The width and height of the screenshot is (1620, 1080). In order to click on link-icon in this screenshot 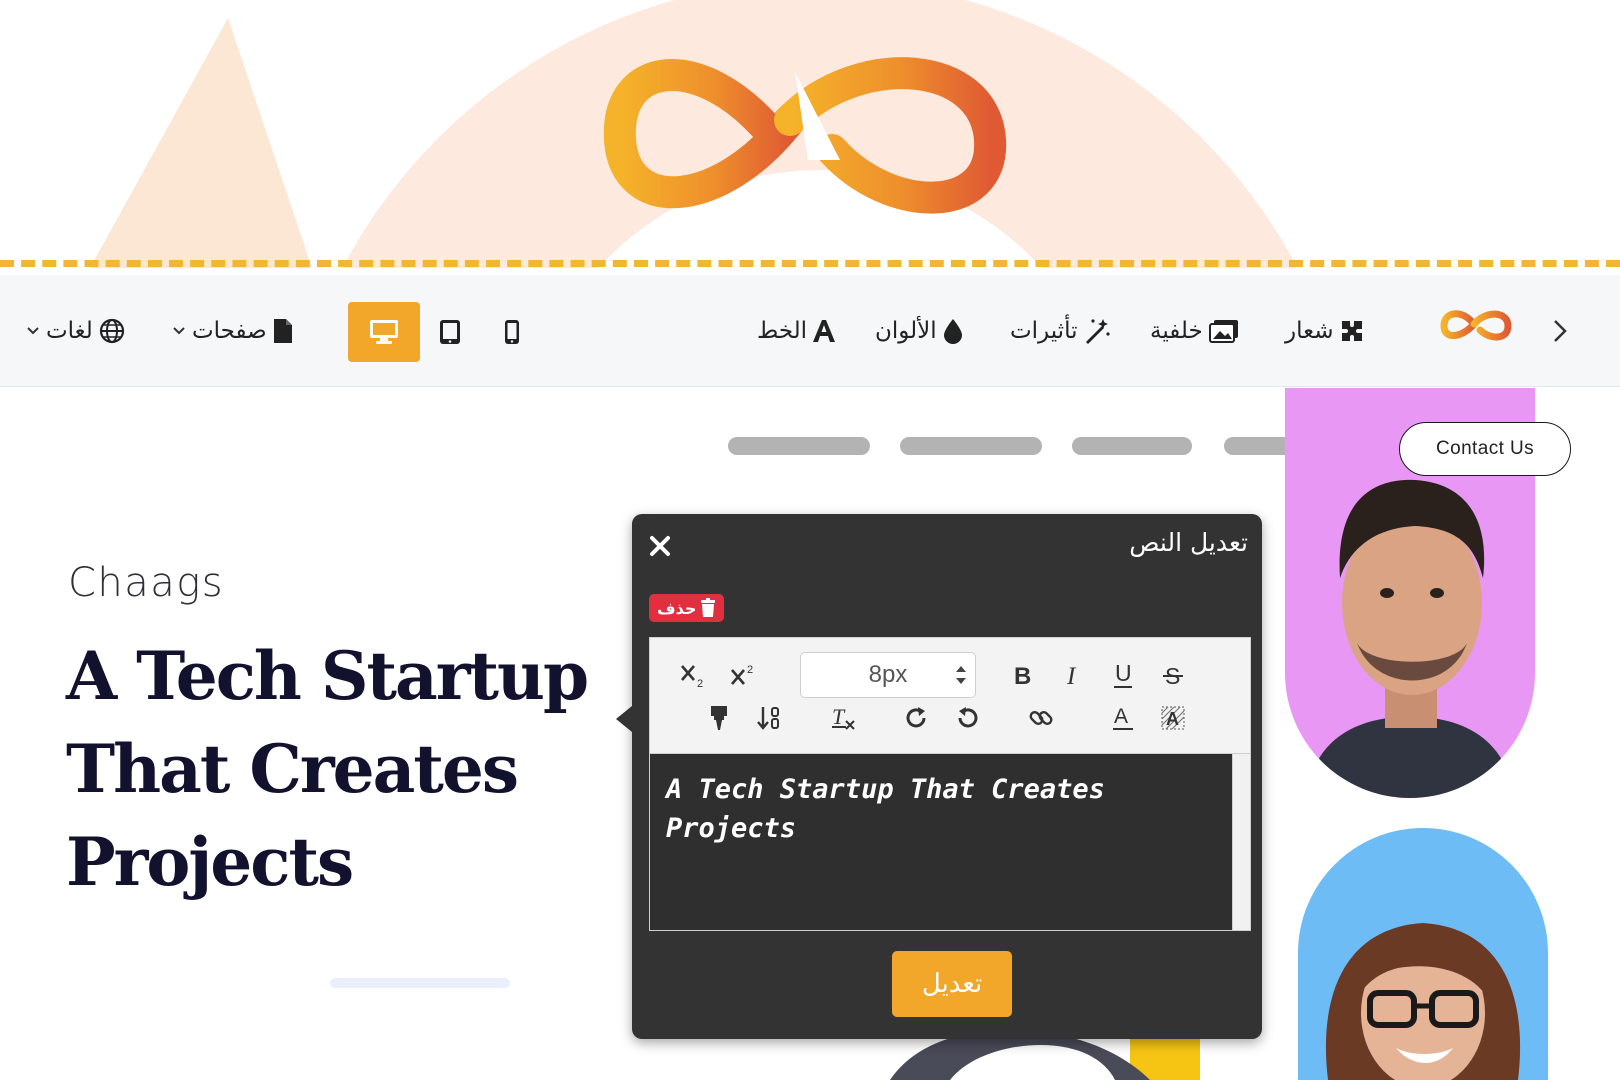, I will do `click(1041, 718)`.